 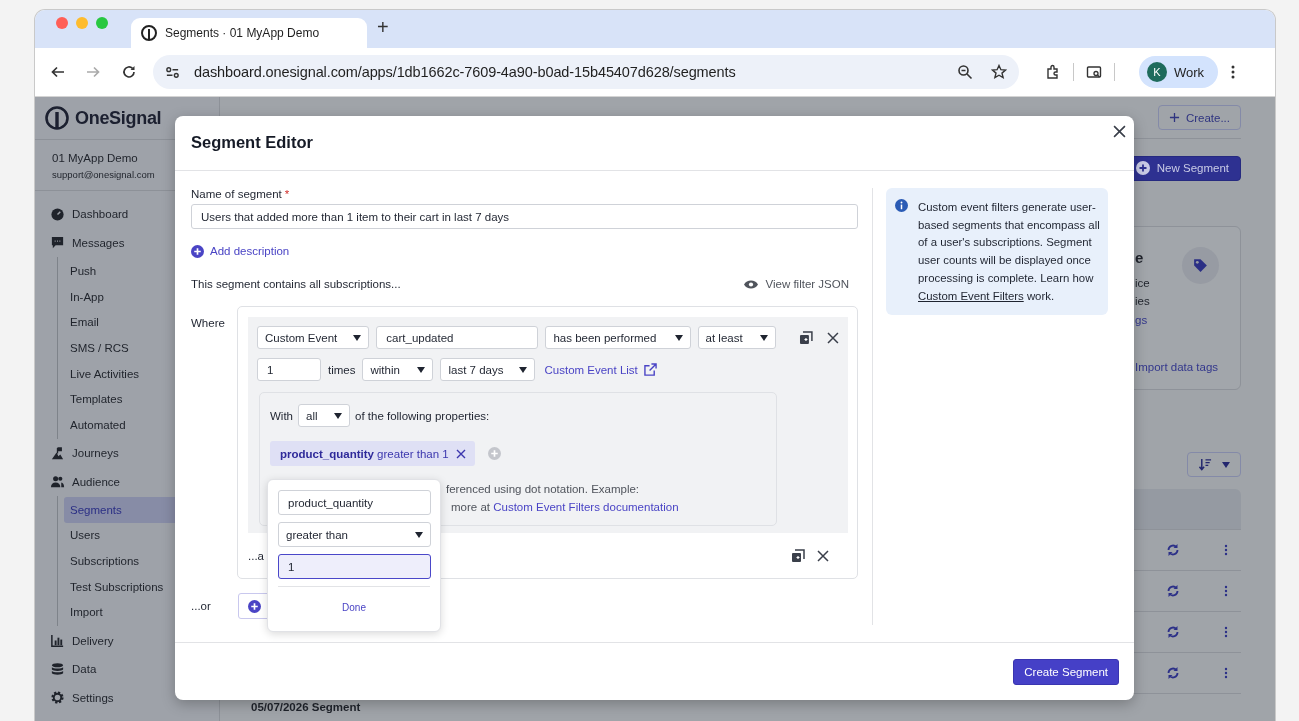 I want to click on reload-icon, so click(x=129, y=72).